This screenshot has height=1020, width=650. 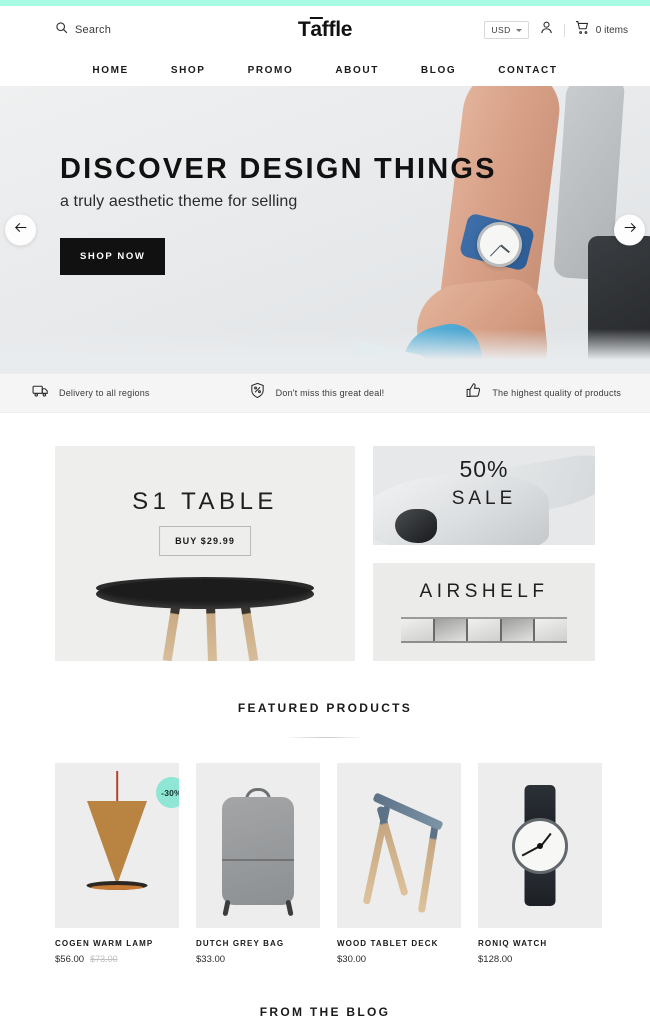 I want to click on product-price-old: $73.00, so click(x=104, y=959).